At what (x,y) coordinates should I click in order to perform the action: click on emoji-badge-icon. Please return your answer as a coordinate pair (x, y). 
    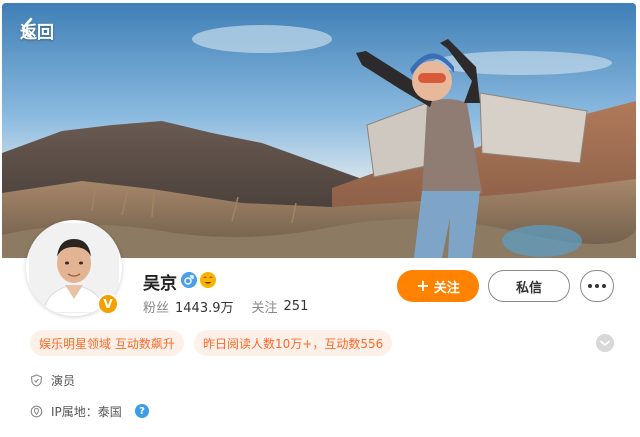
    Looking at the image, I should click on (208, 280).